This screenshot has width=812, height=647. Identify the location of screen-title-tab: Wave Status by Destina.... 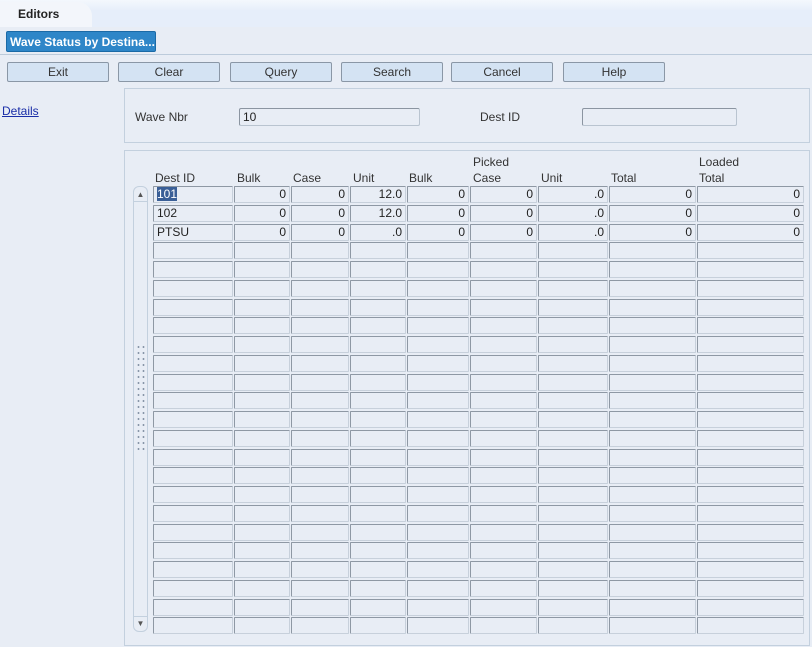
(81, 41).